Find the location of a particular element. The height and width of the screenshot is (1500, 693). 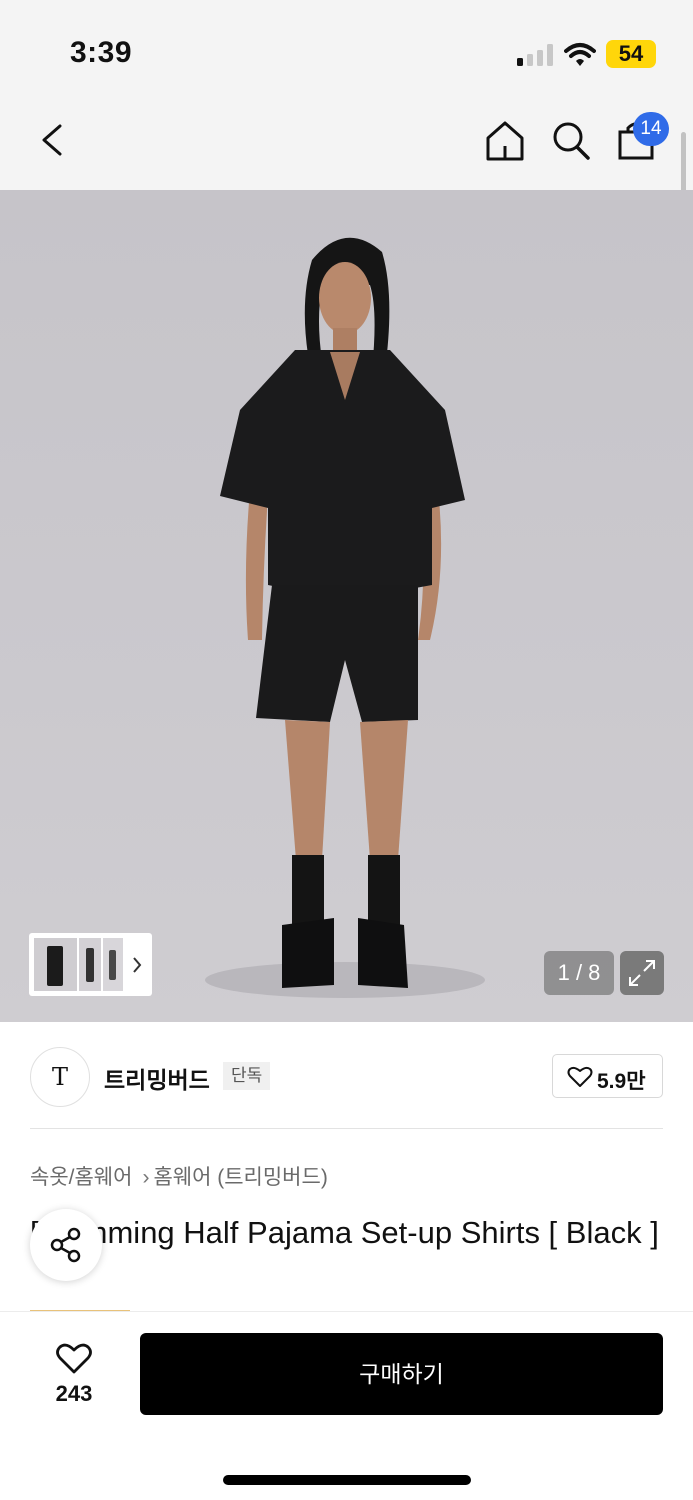

search-icon is located at coordinates (571, 141).